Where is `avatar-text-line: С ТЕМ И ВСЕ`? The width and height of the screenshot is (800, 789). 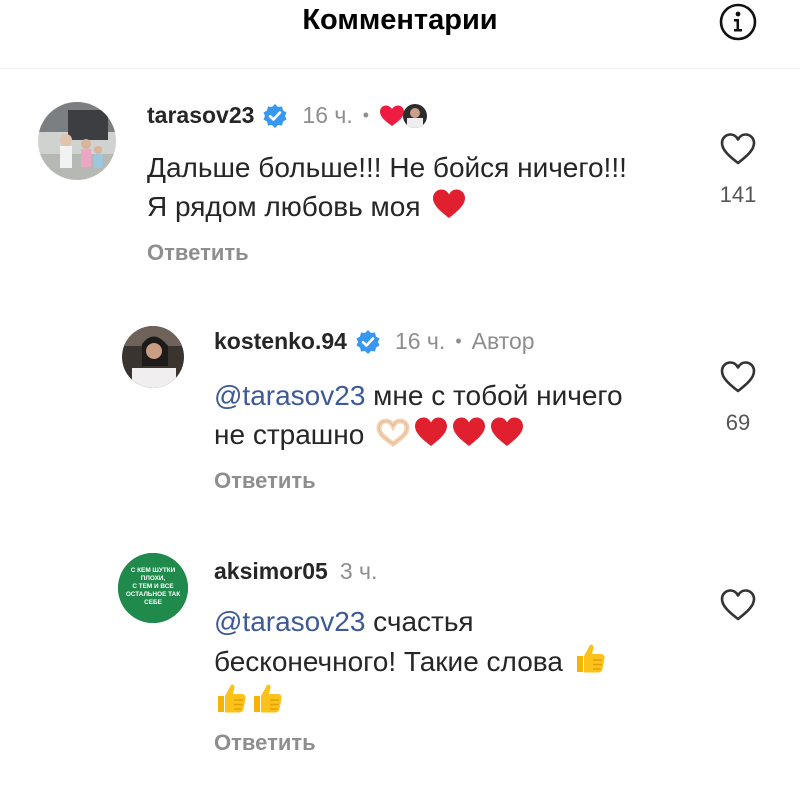 avatar-text-line: С ТЕМ И ВСЕ is located at coordinates (153, 586).